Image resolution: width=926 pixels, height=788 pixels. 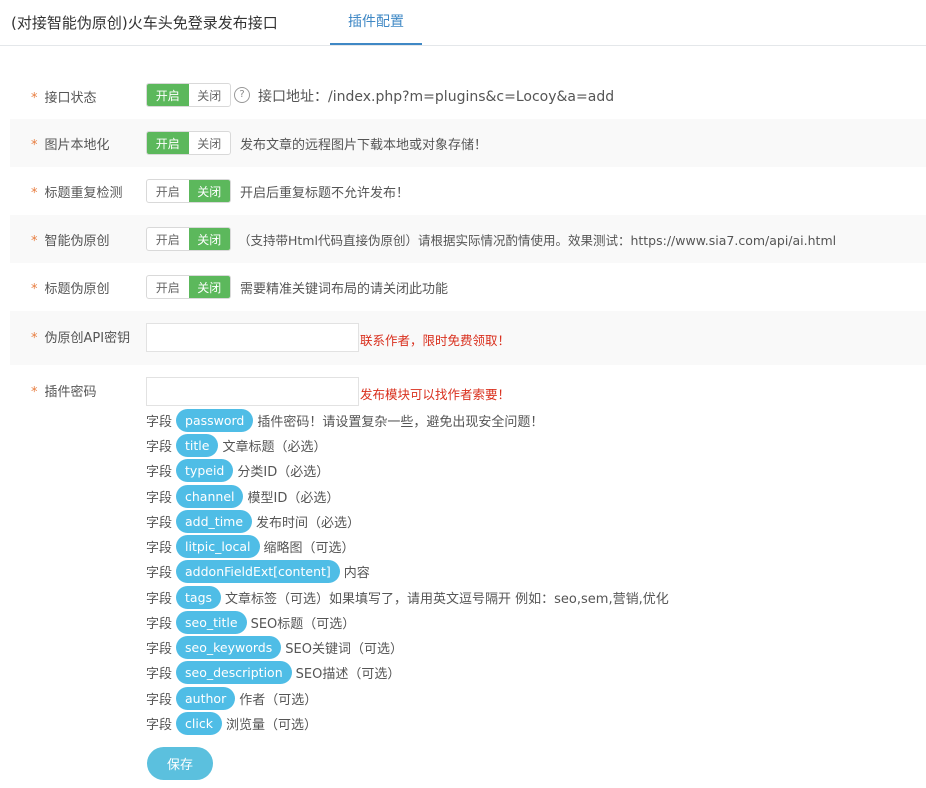 I want to click on field-desc: SEO描述（可选）, so click(x=348, y=674).